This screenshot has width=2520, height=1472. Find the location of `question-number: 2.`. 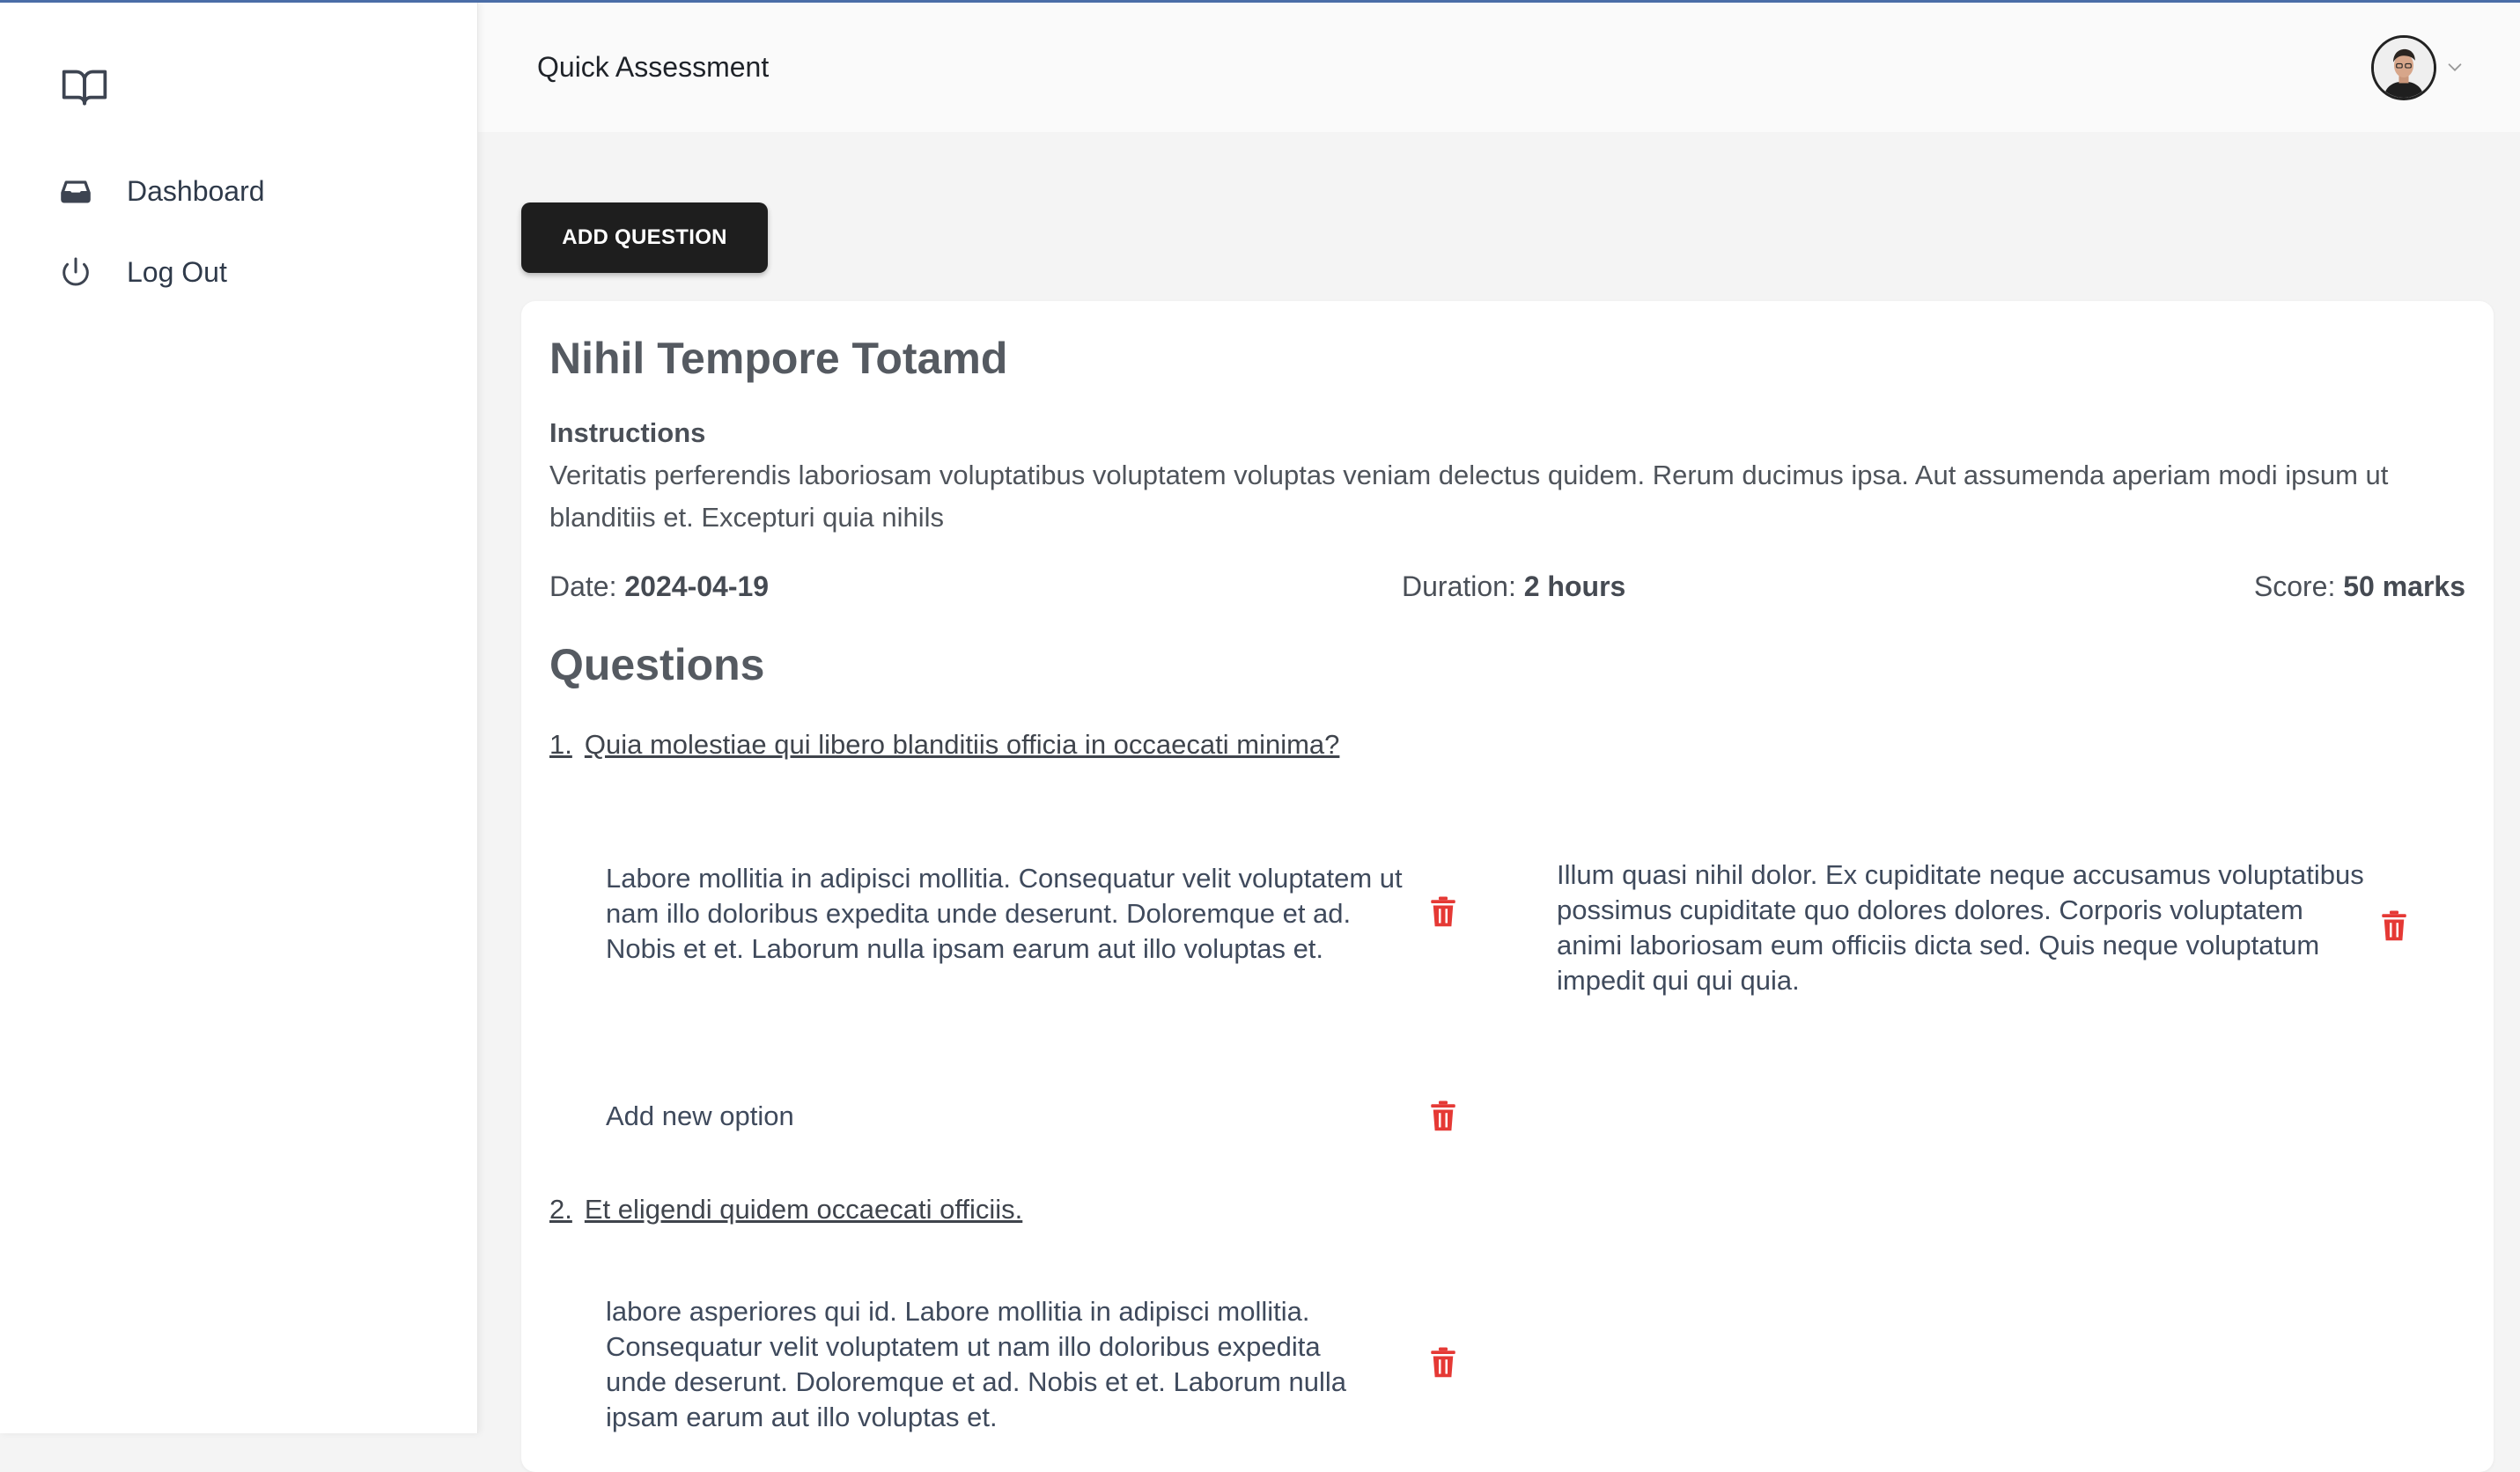

question-number: 2. is located at coordinates (560, 1209).